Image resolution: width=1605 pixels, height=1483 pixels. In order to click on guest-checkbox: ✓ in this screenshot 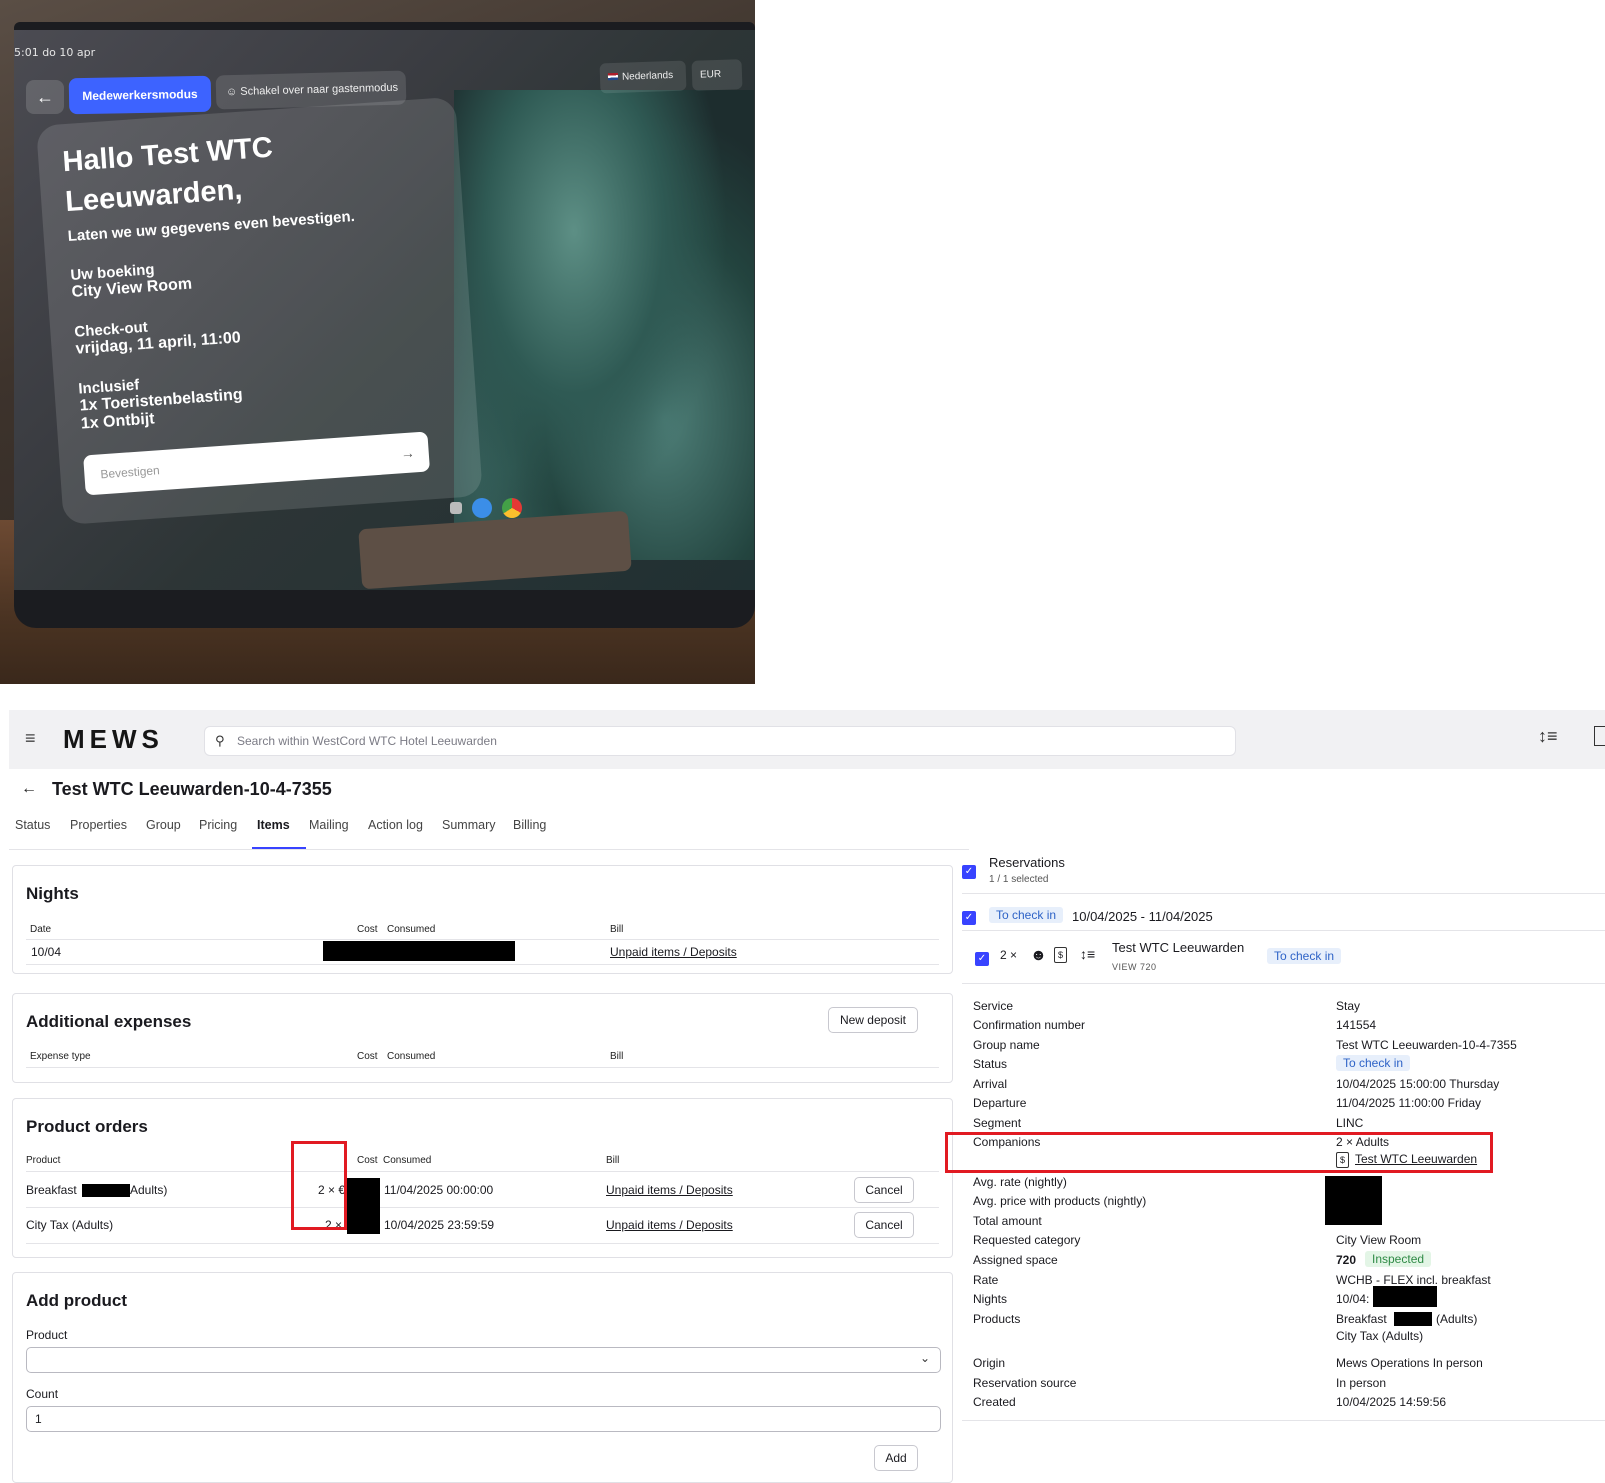, I will do `click(982, 959)`.